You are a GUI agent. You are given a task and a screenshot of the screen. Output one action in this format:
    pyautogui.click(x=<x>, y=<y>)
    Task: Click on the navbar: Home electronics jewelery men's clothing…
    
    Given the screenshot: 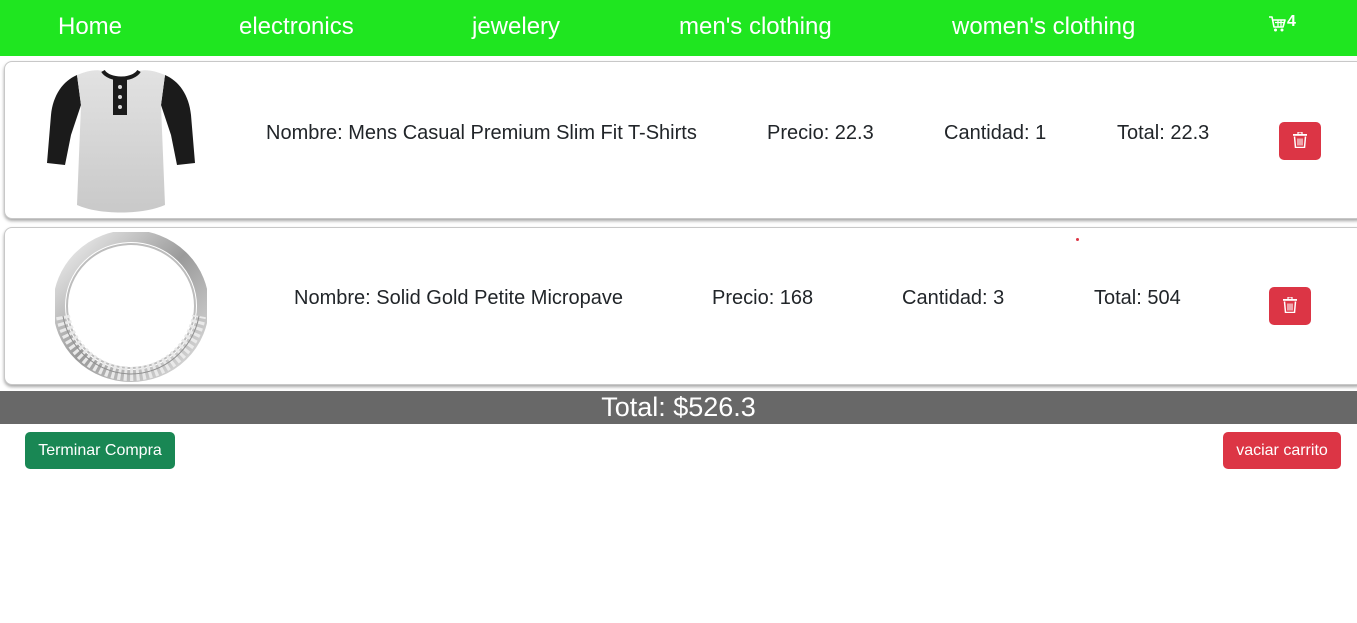 What is the action you would take?
    pyautogui.click(x=678, y=28)
    